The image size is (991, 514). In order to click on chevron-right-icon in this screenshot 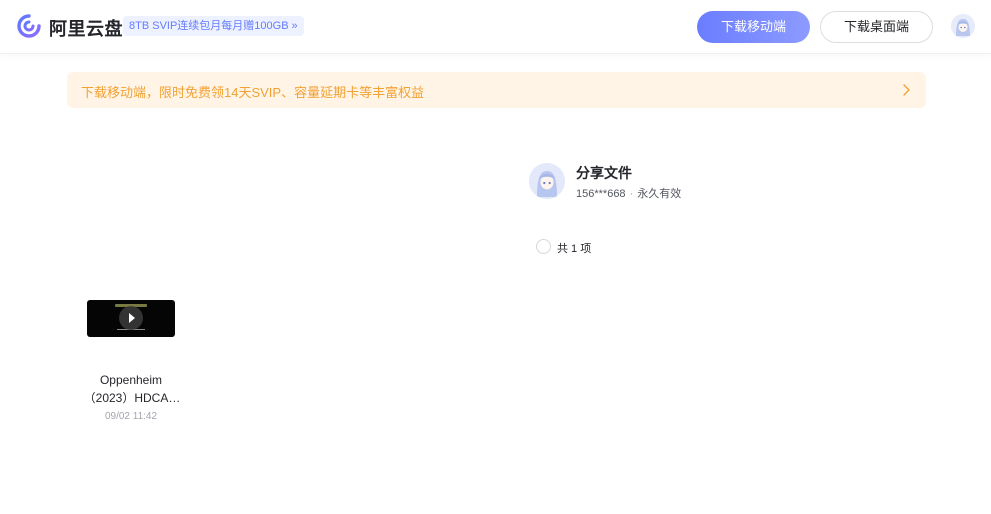, I will do `click(906, 90)`.